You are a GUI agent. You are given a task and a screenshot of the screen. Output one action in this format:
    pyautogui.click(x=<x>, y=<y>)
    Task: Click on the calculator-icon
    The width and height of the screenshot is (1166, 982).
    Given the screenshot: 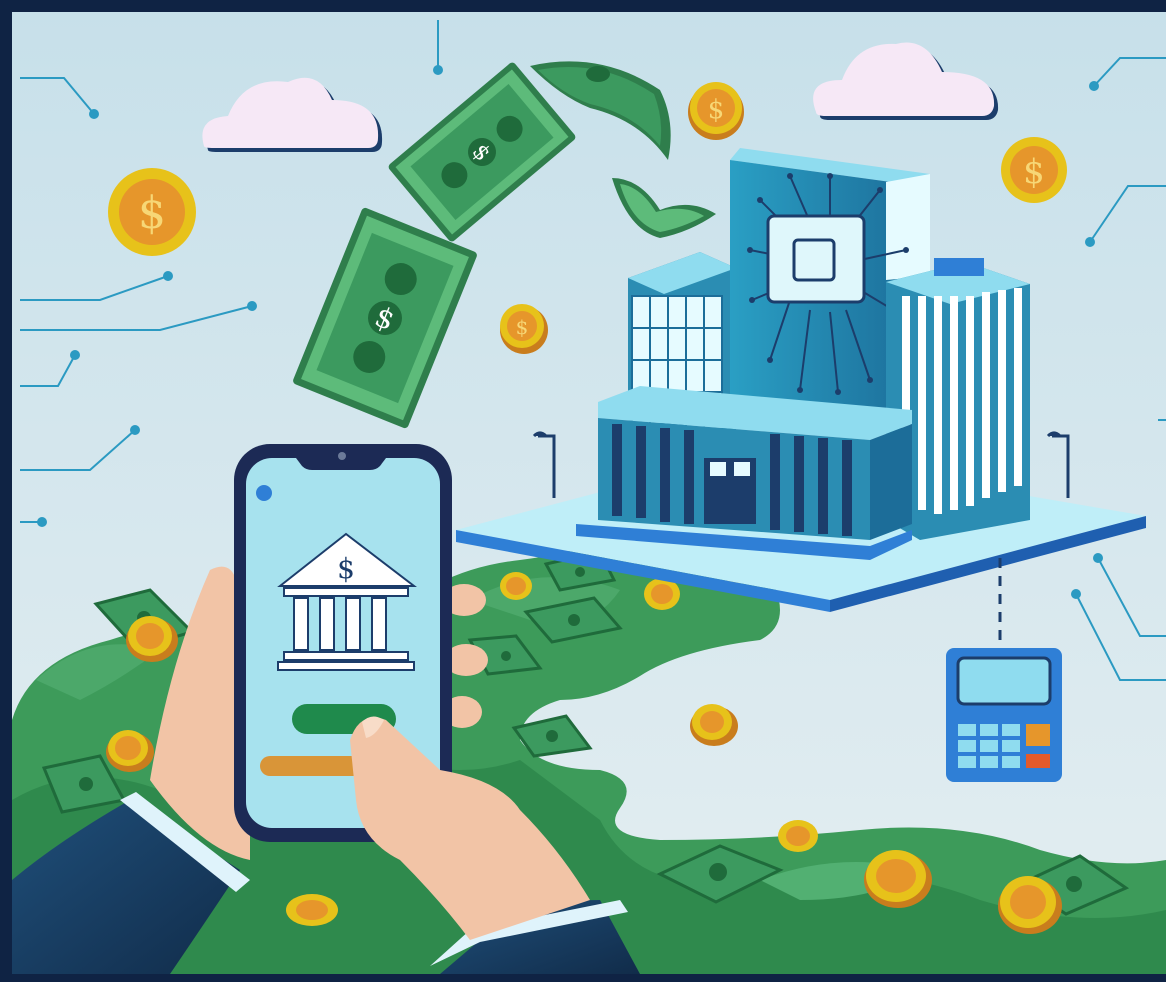 What is the action you would take?
    pyautogui.click(x=1004, y=715)
    